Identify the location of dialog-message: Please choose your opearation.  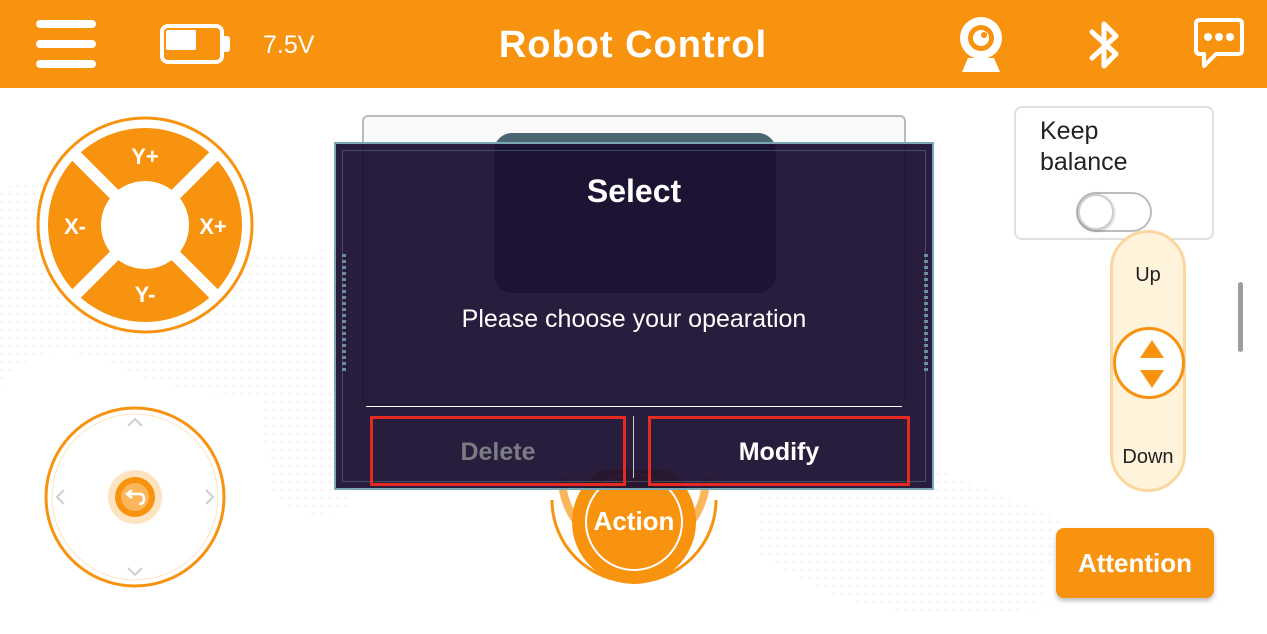
(634, 319).